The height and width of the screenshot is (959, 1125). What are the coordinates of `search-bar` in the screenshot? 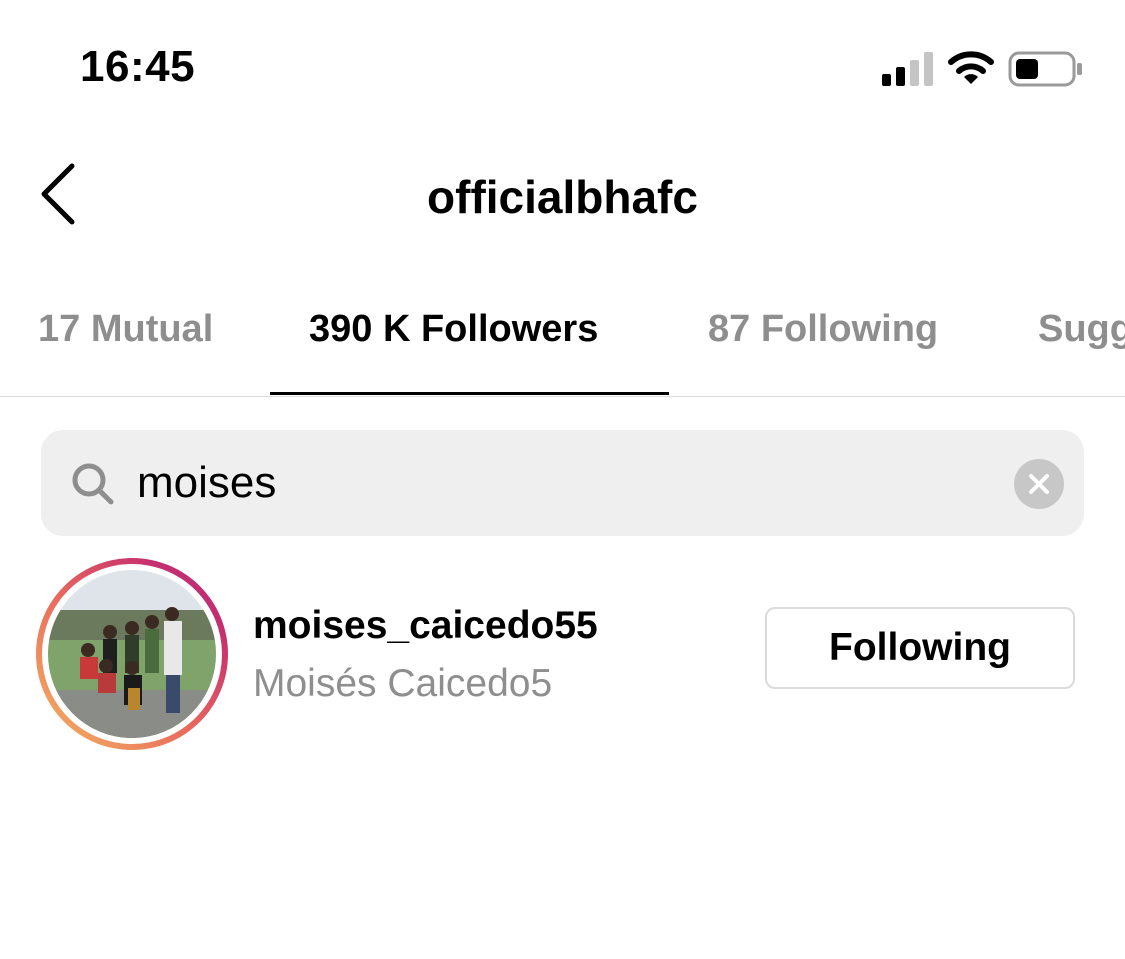 It's located at (562, 483).